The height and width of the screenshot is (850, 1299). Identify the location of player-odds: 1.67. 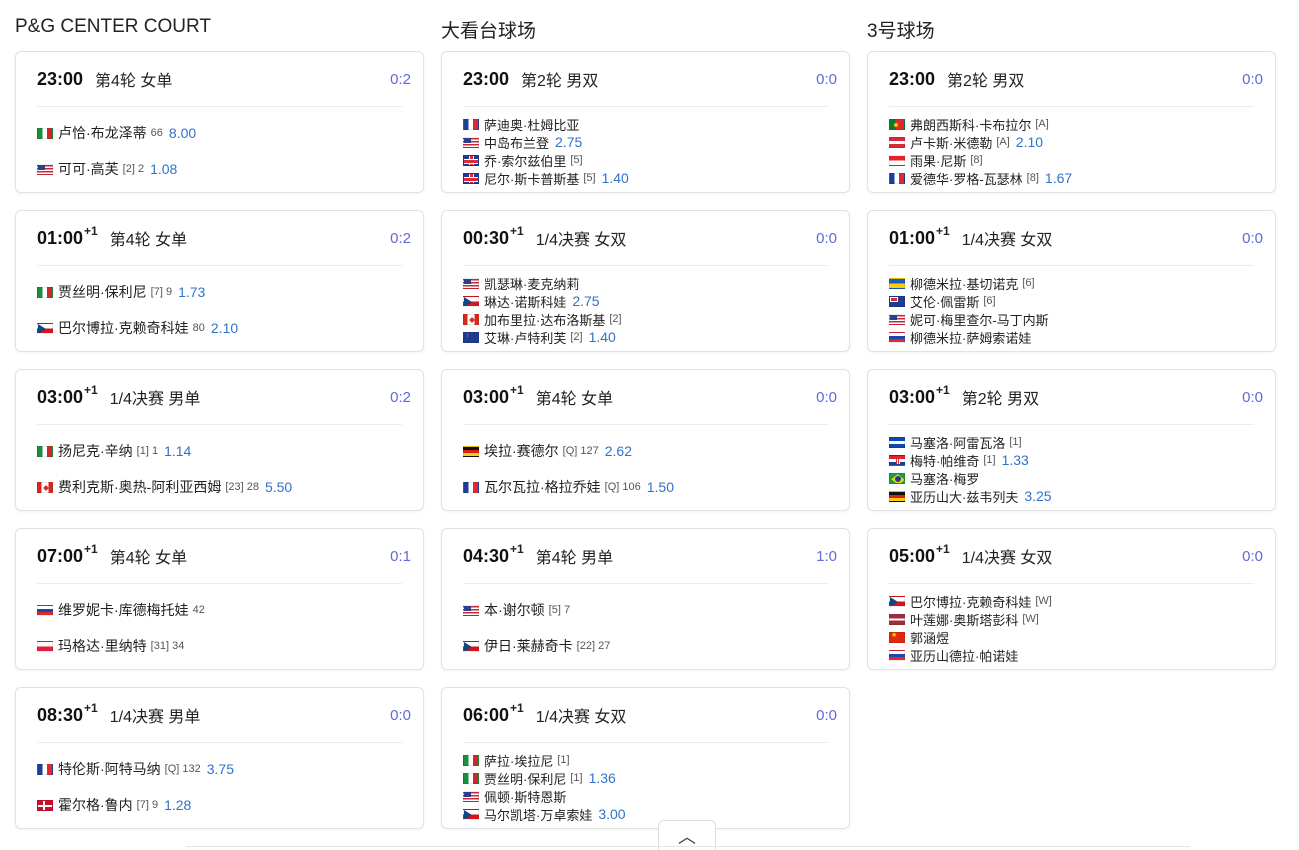
(1058, 178).